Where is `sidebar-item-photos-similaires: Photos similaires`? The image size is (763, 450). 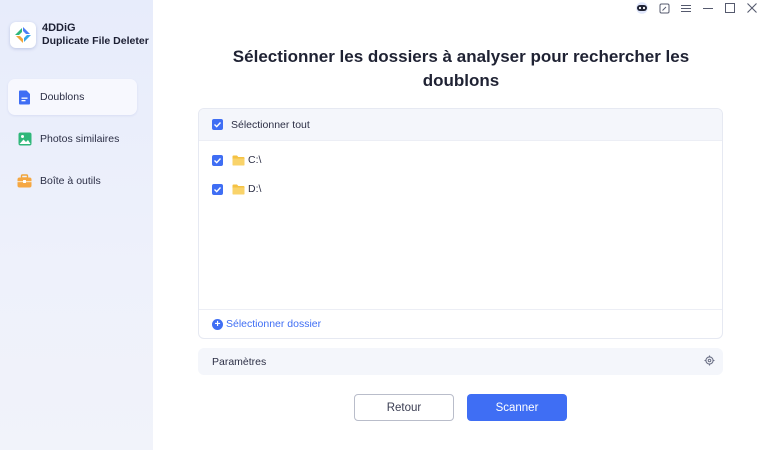 sidebar-item-photos-similaires: Photos similaires is located at coordinates (72, 139).